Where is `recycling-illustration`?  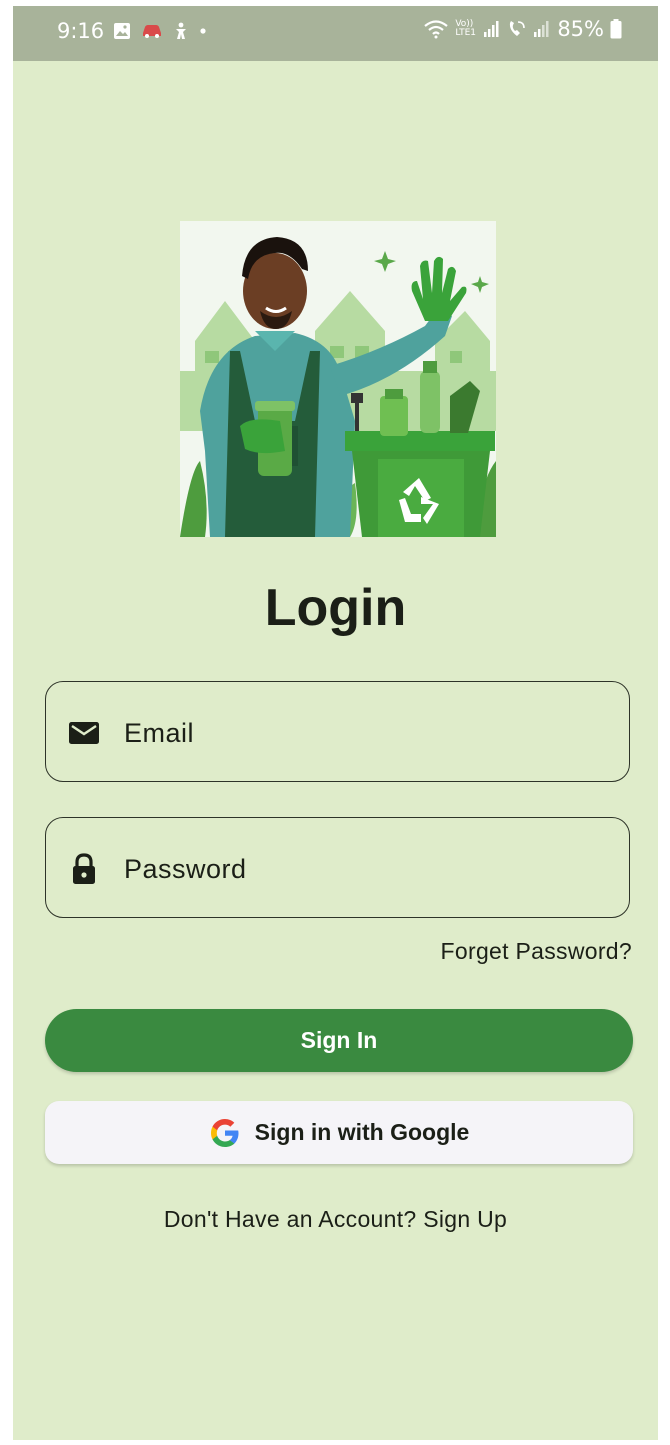
recycling-illustration is located at coordinates (338, 379).